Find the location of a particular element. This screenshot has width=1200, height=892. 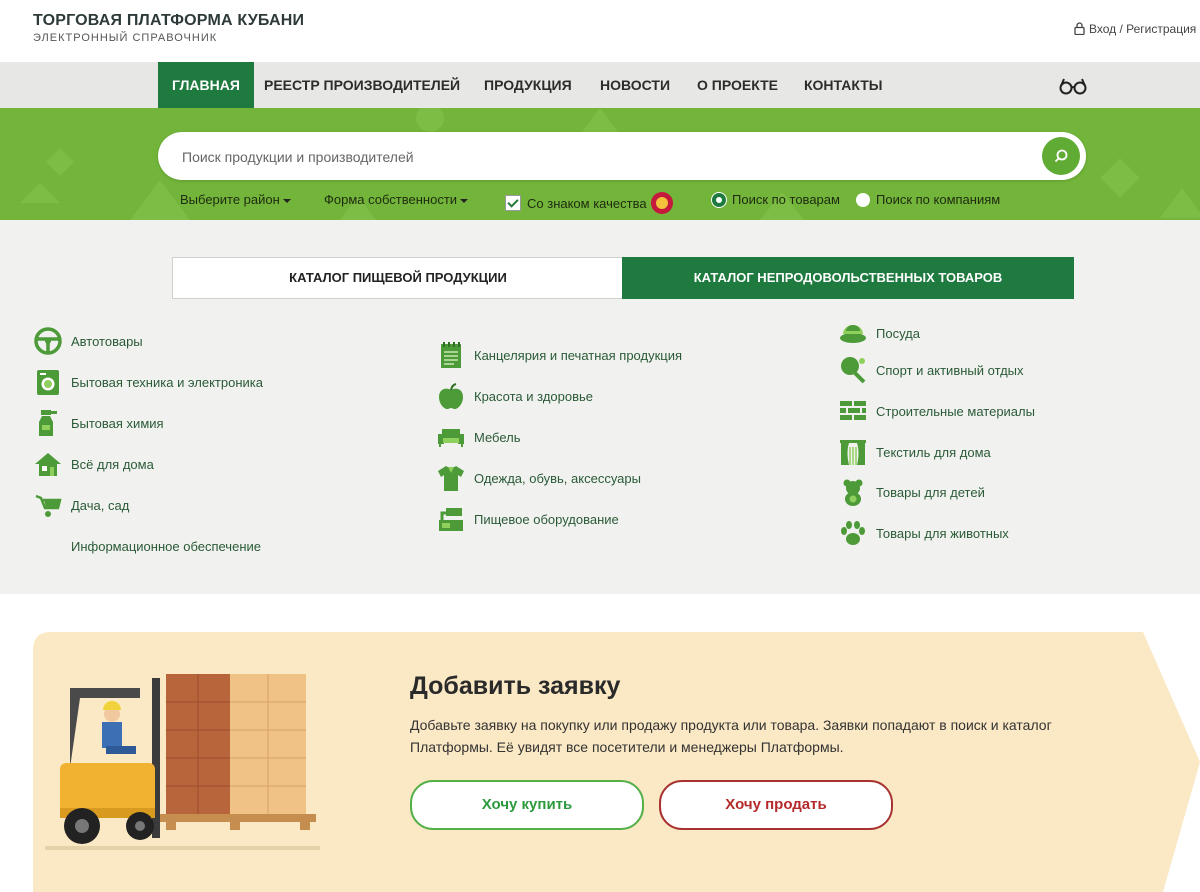

category-dishes: Посуда is located at coordinates (879, 333).